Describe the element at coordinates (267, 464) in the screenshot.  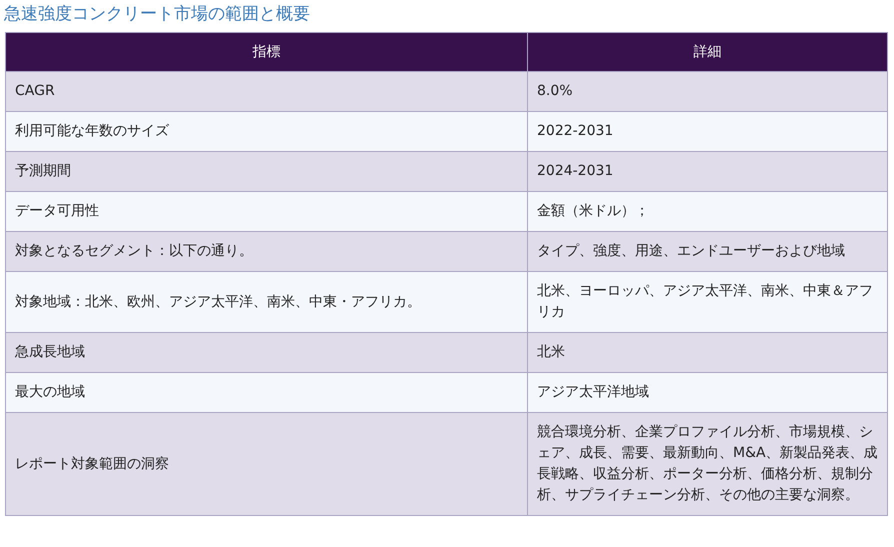
I see `table-cell: レポート対象範囲の洞察` at that location.